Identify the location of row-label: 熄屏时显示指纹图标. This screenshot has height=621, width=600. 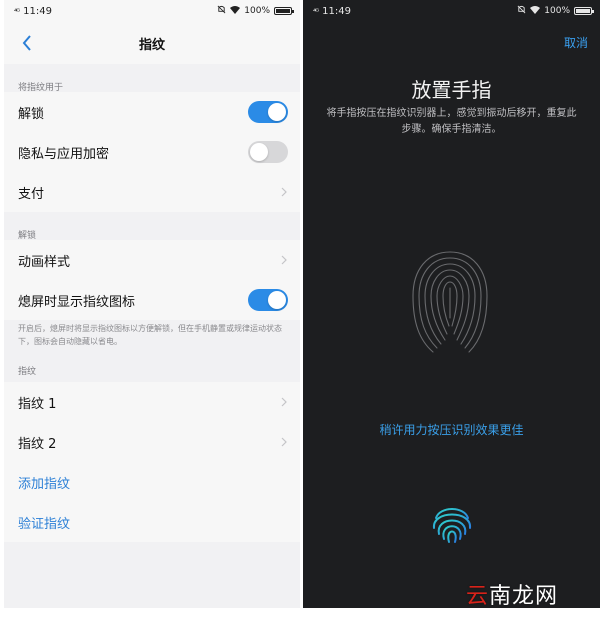
(77, 302).